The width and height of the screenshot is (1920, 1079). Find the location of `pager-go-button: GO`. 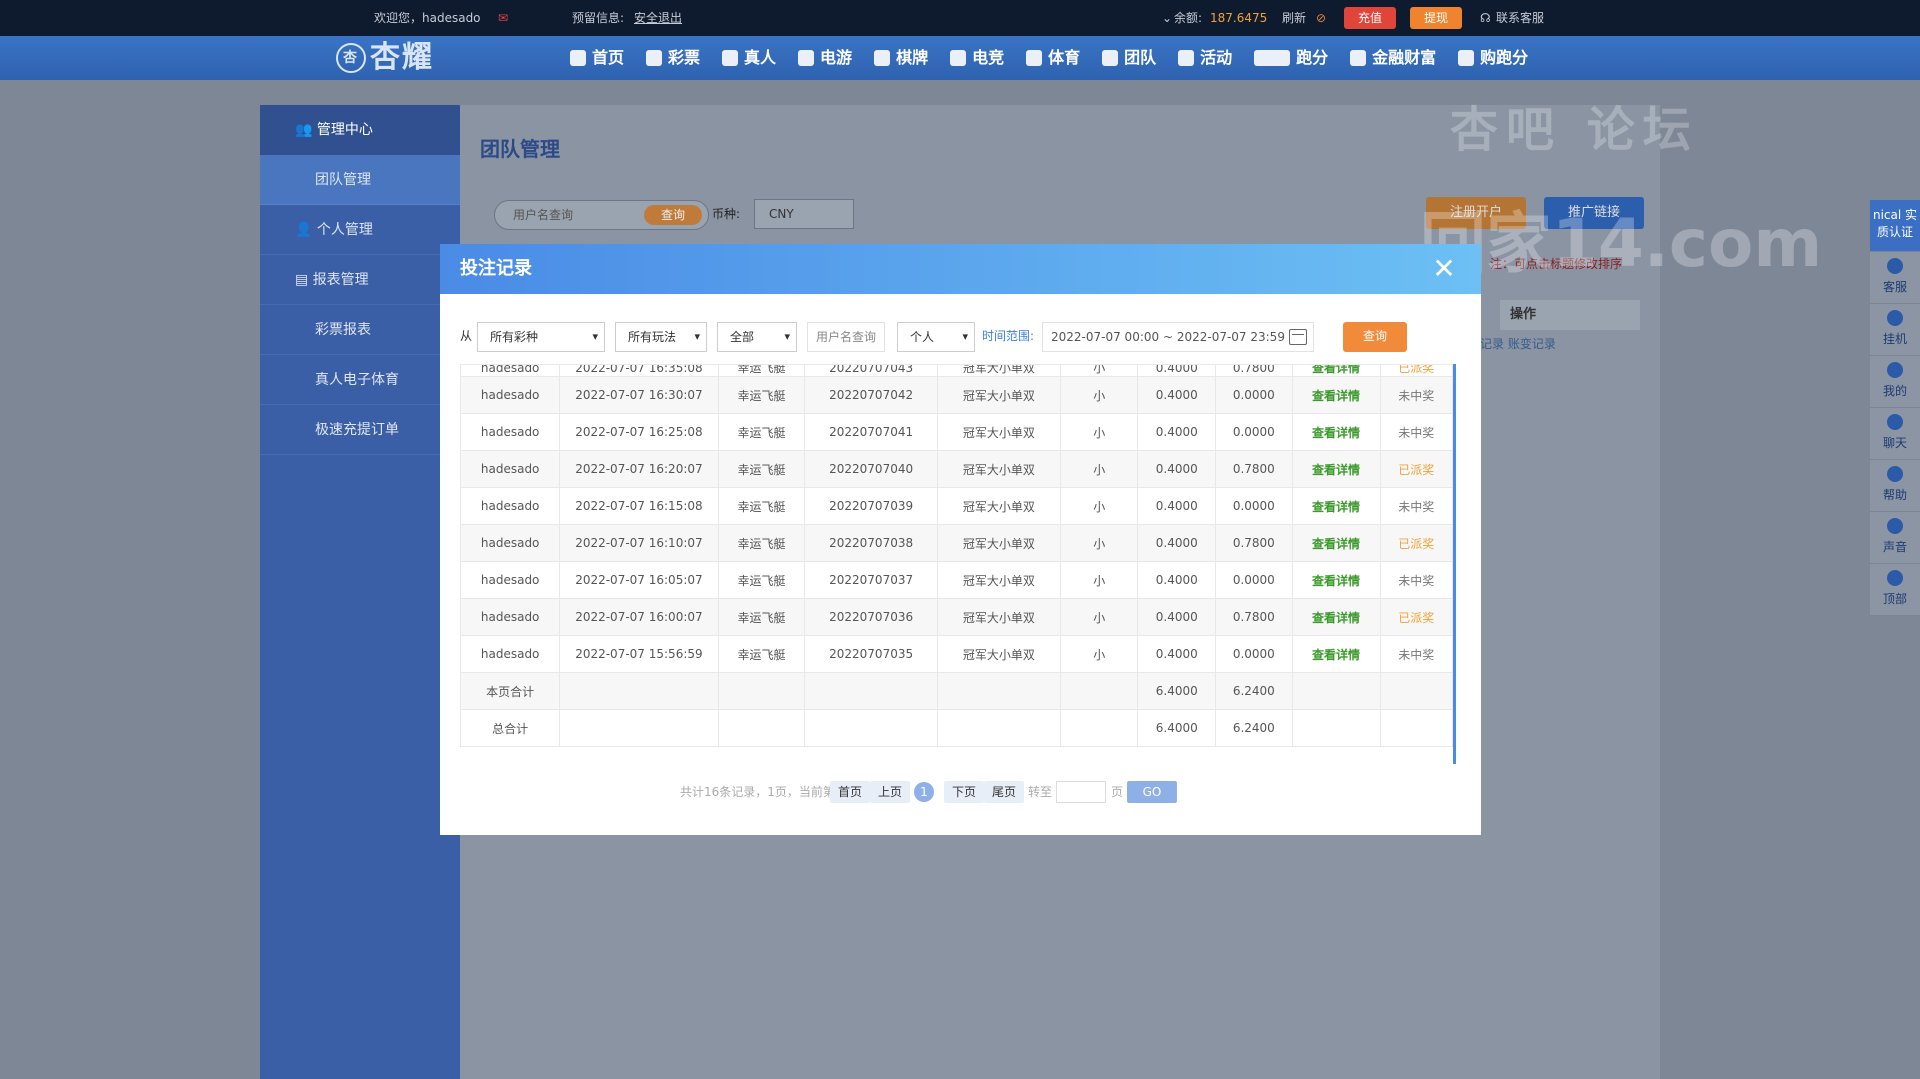

pager-go-button: GO is located at coordinates (1152, 792).